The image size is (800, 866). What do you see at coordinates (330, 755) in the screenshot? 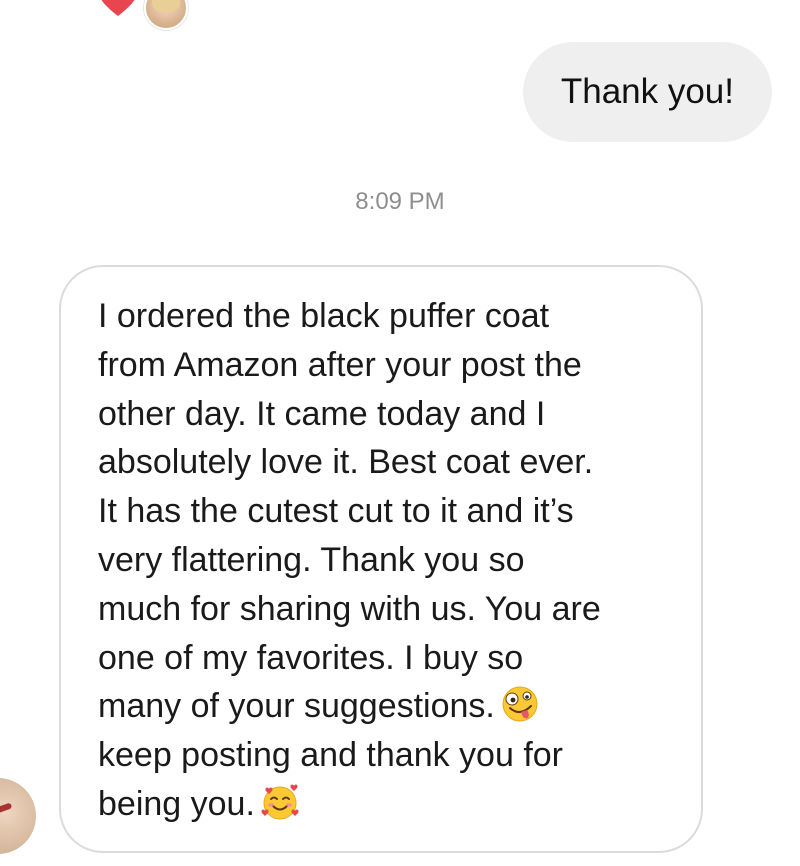
I see `message-line: keep posting and thank you for` at bounding box center [330, 755].